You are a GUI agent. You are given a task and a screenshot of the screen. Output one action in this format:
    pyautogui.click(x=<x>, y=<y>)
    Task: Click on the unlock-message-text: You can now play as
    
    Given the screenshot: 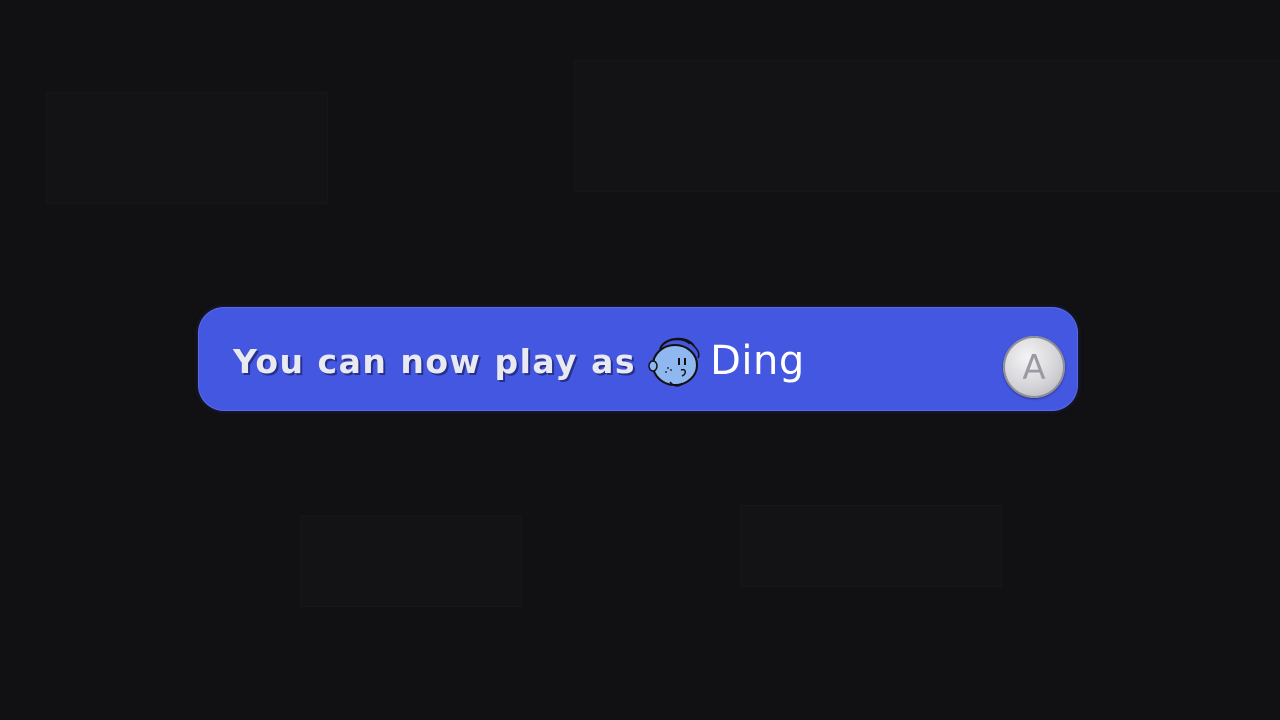 What is the action you would take?
    pyautogui.click(x=435, y=361)
    